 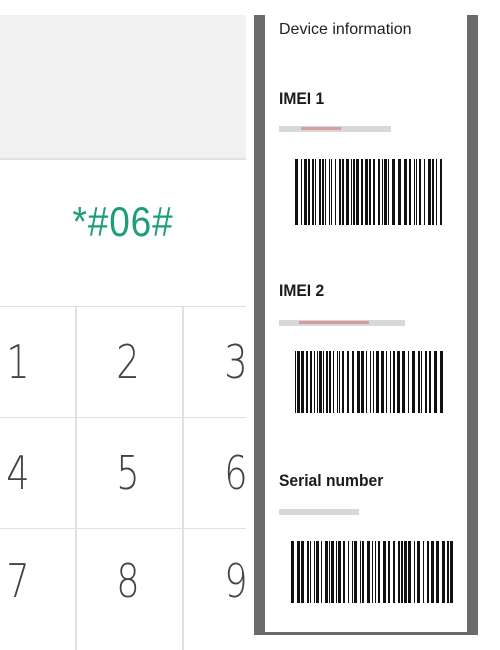 What do you see at coordinates (372, 572) in the screenshot?
I see `serial-barcode` at bounding box center [372, 572].